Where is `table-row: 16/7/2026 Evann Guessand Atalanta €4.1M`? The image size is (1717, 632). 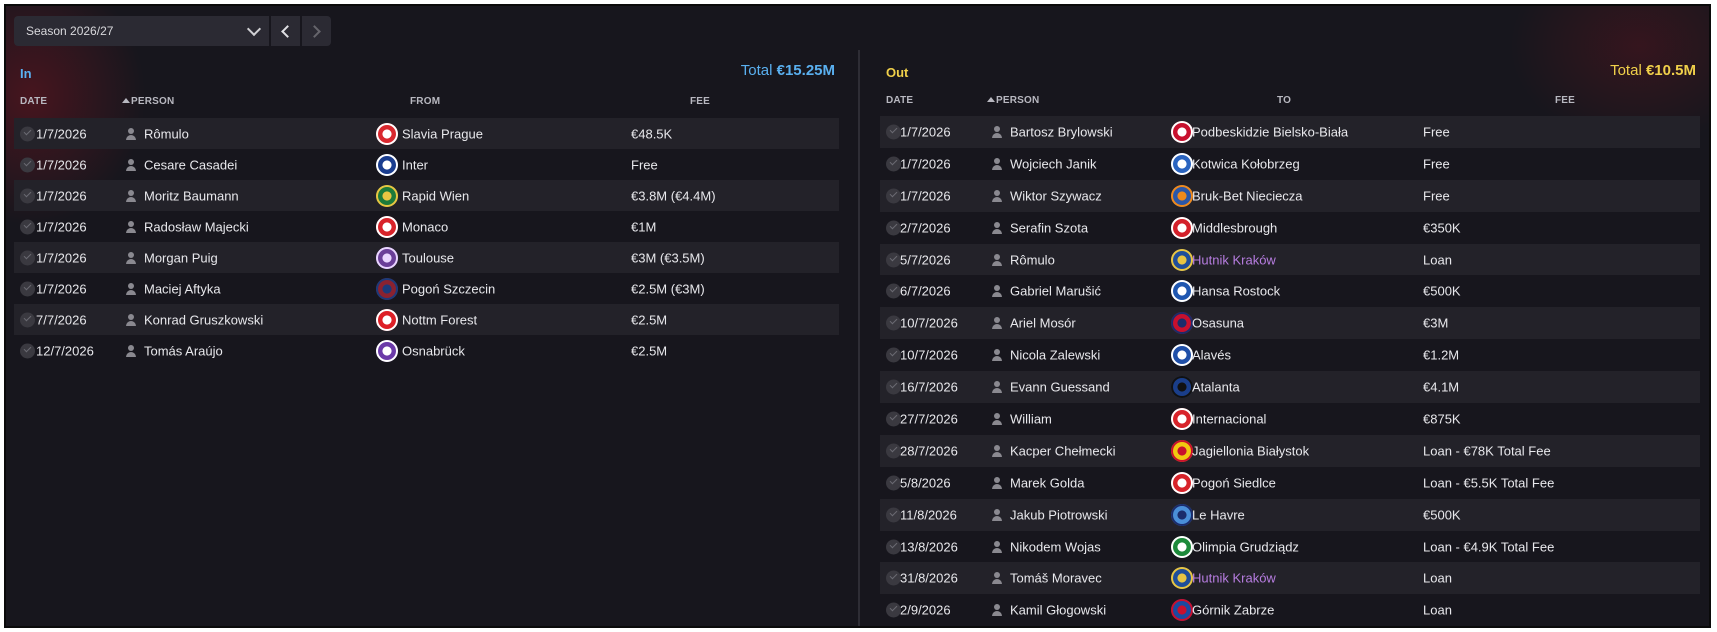 table-row: 16/7/2026 Evann Guessand Atalanta €4.1M is located at coordinates (1290, 387).